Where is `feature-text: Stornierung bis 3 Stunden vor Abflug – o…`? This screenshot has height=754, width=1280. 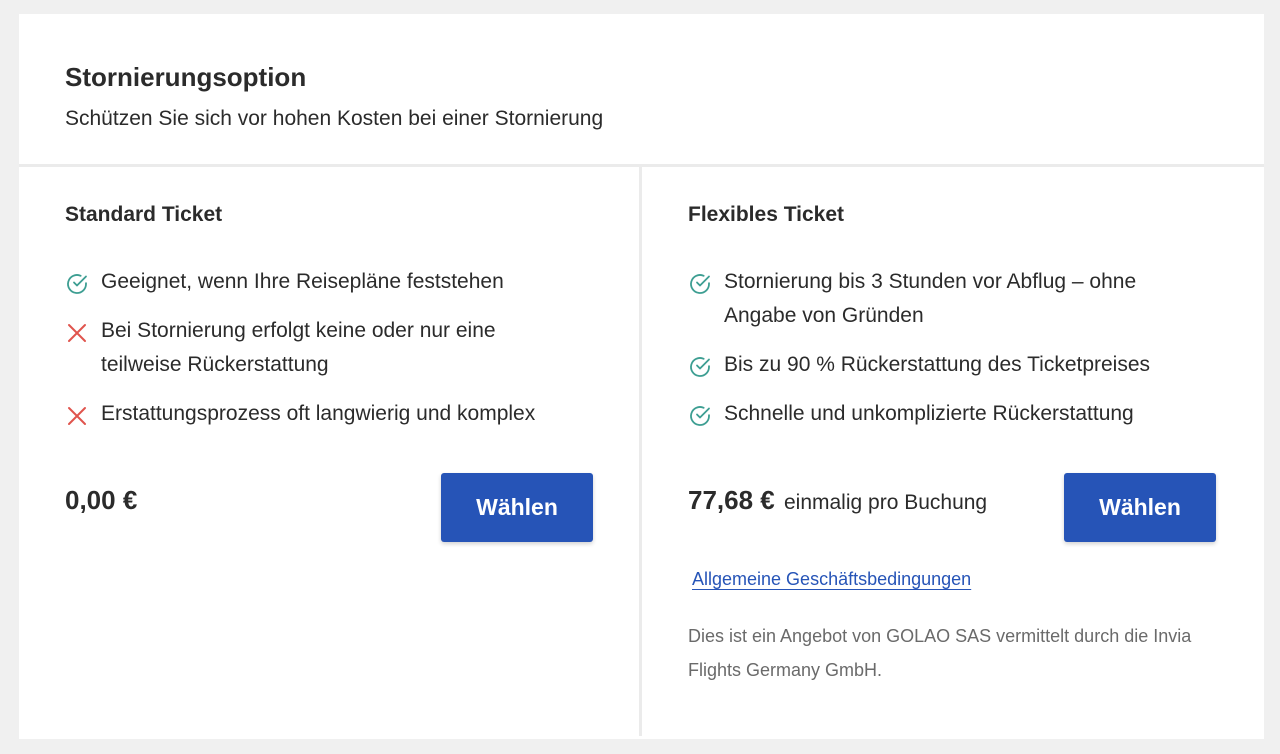
feature-text: Stornierung bis 3 Stunden vor Abflug – o… is located at coordinates (930, 298).